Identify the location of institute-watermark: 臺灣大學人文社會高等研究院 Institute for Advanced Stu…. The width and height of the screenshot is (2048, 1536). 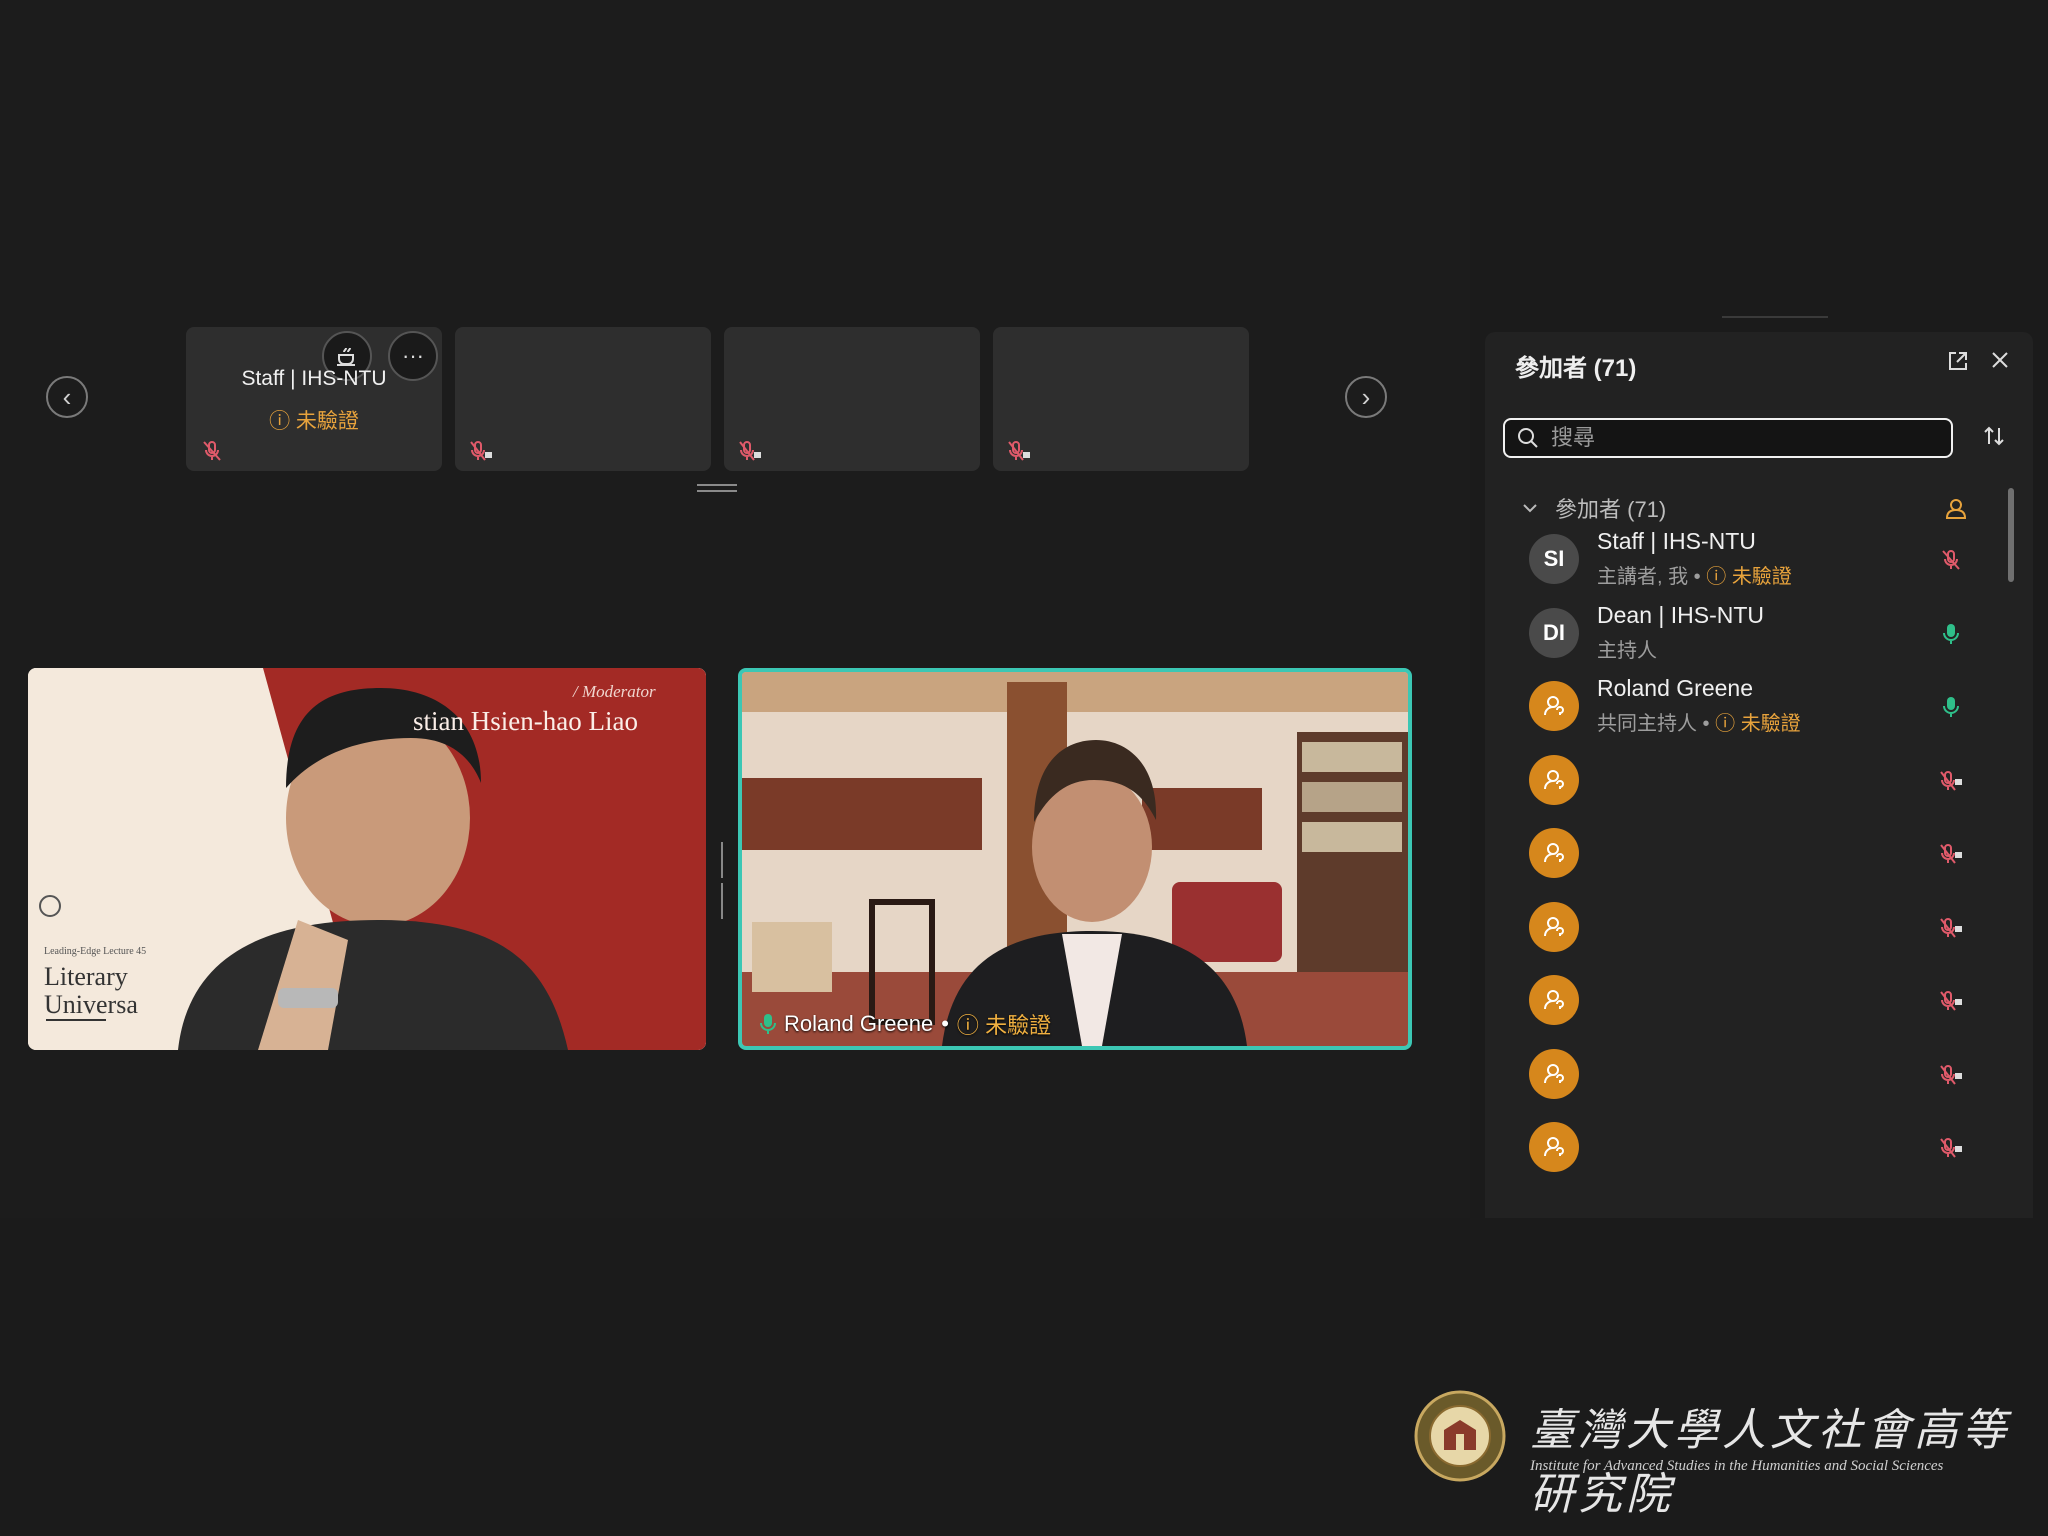
(1714, 1455).